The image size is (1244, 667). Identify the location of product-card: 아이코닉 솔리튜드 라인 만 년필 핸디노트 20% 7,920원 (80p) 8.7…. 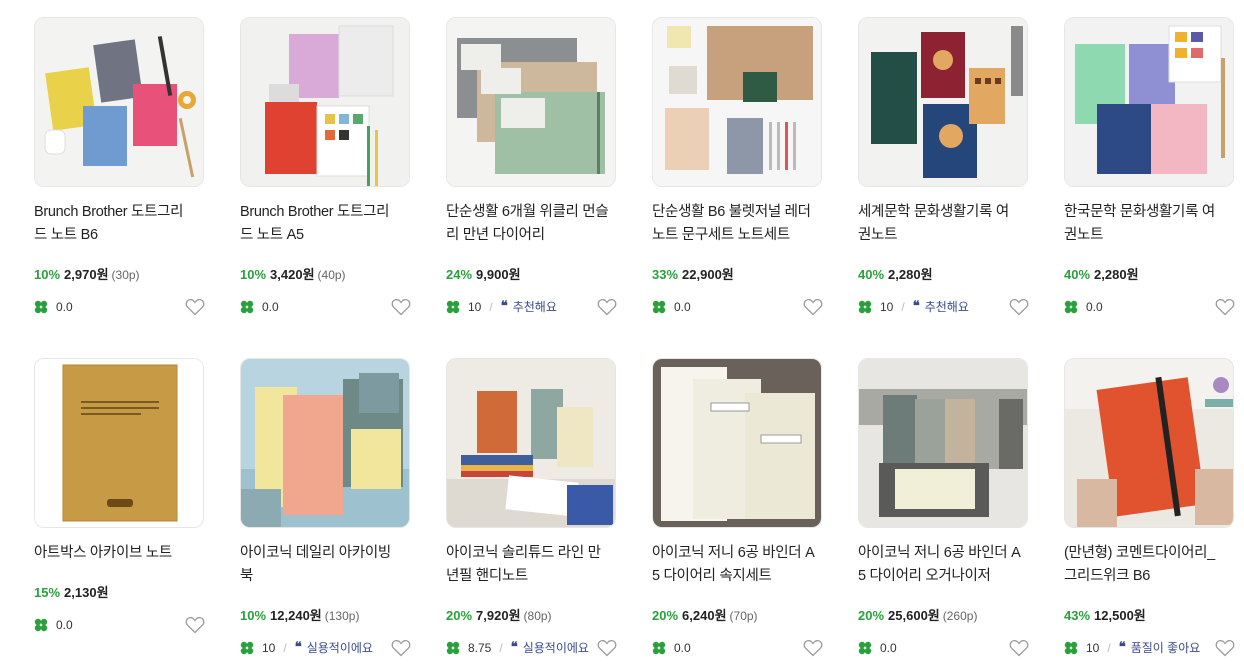
(531, 507).